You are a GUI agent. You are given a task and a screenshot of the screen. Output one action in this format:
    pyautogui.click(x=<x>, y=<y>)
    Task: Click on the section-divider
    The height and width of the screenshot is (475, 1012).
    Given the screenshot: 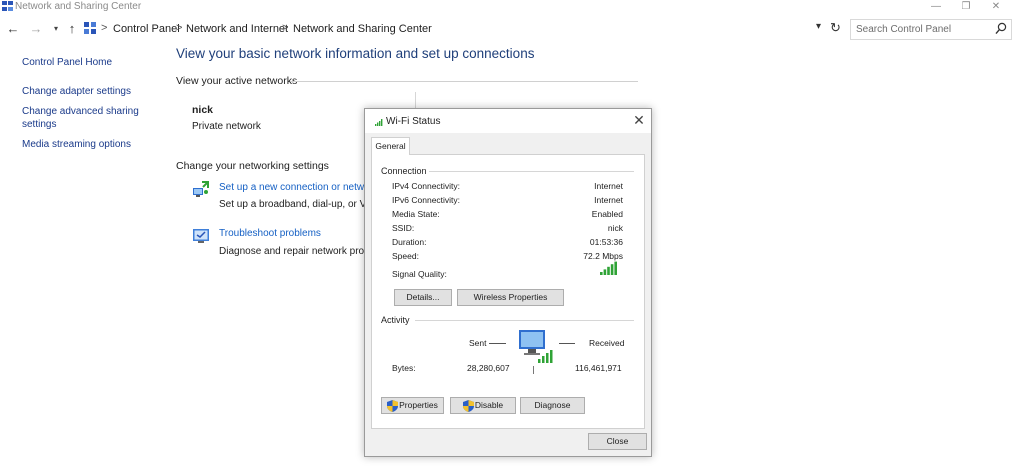 What is the action you would take?
    pyautogui.click(x=464, y=81)
    